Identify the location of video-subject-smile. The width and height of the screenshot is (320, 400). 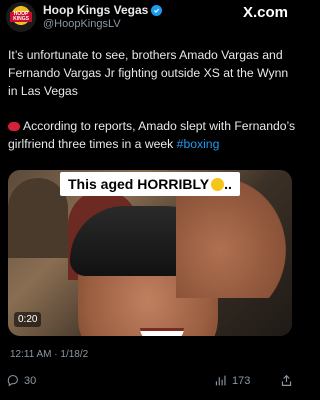
(162, 332).